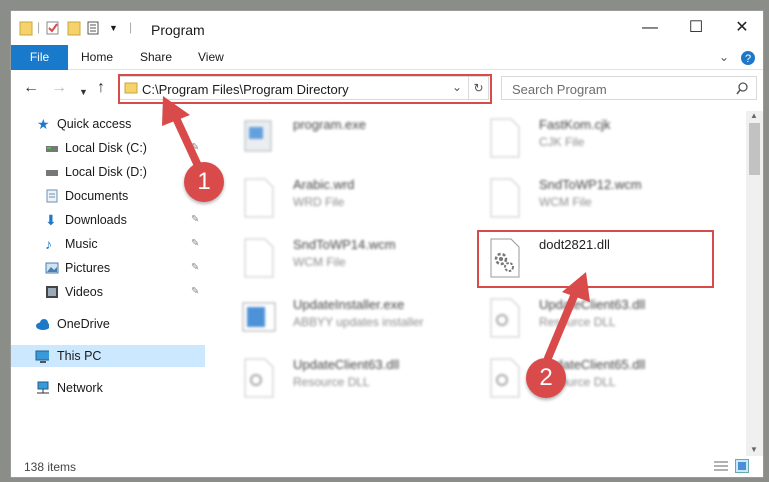 The width and height of the screenshot is (769, 482). I want to click on step-badge-1: 1, so click(204, 182).